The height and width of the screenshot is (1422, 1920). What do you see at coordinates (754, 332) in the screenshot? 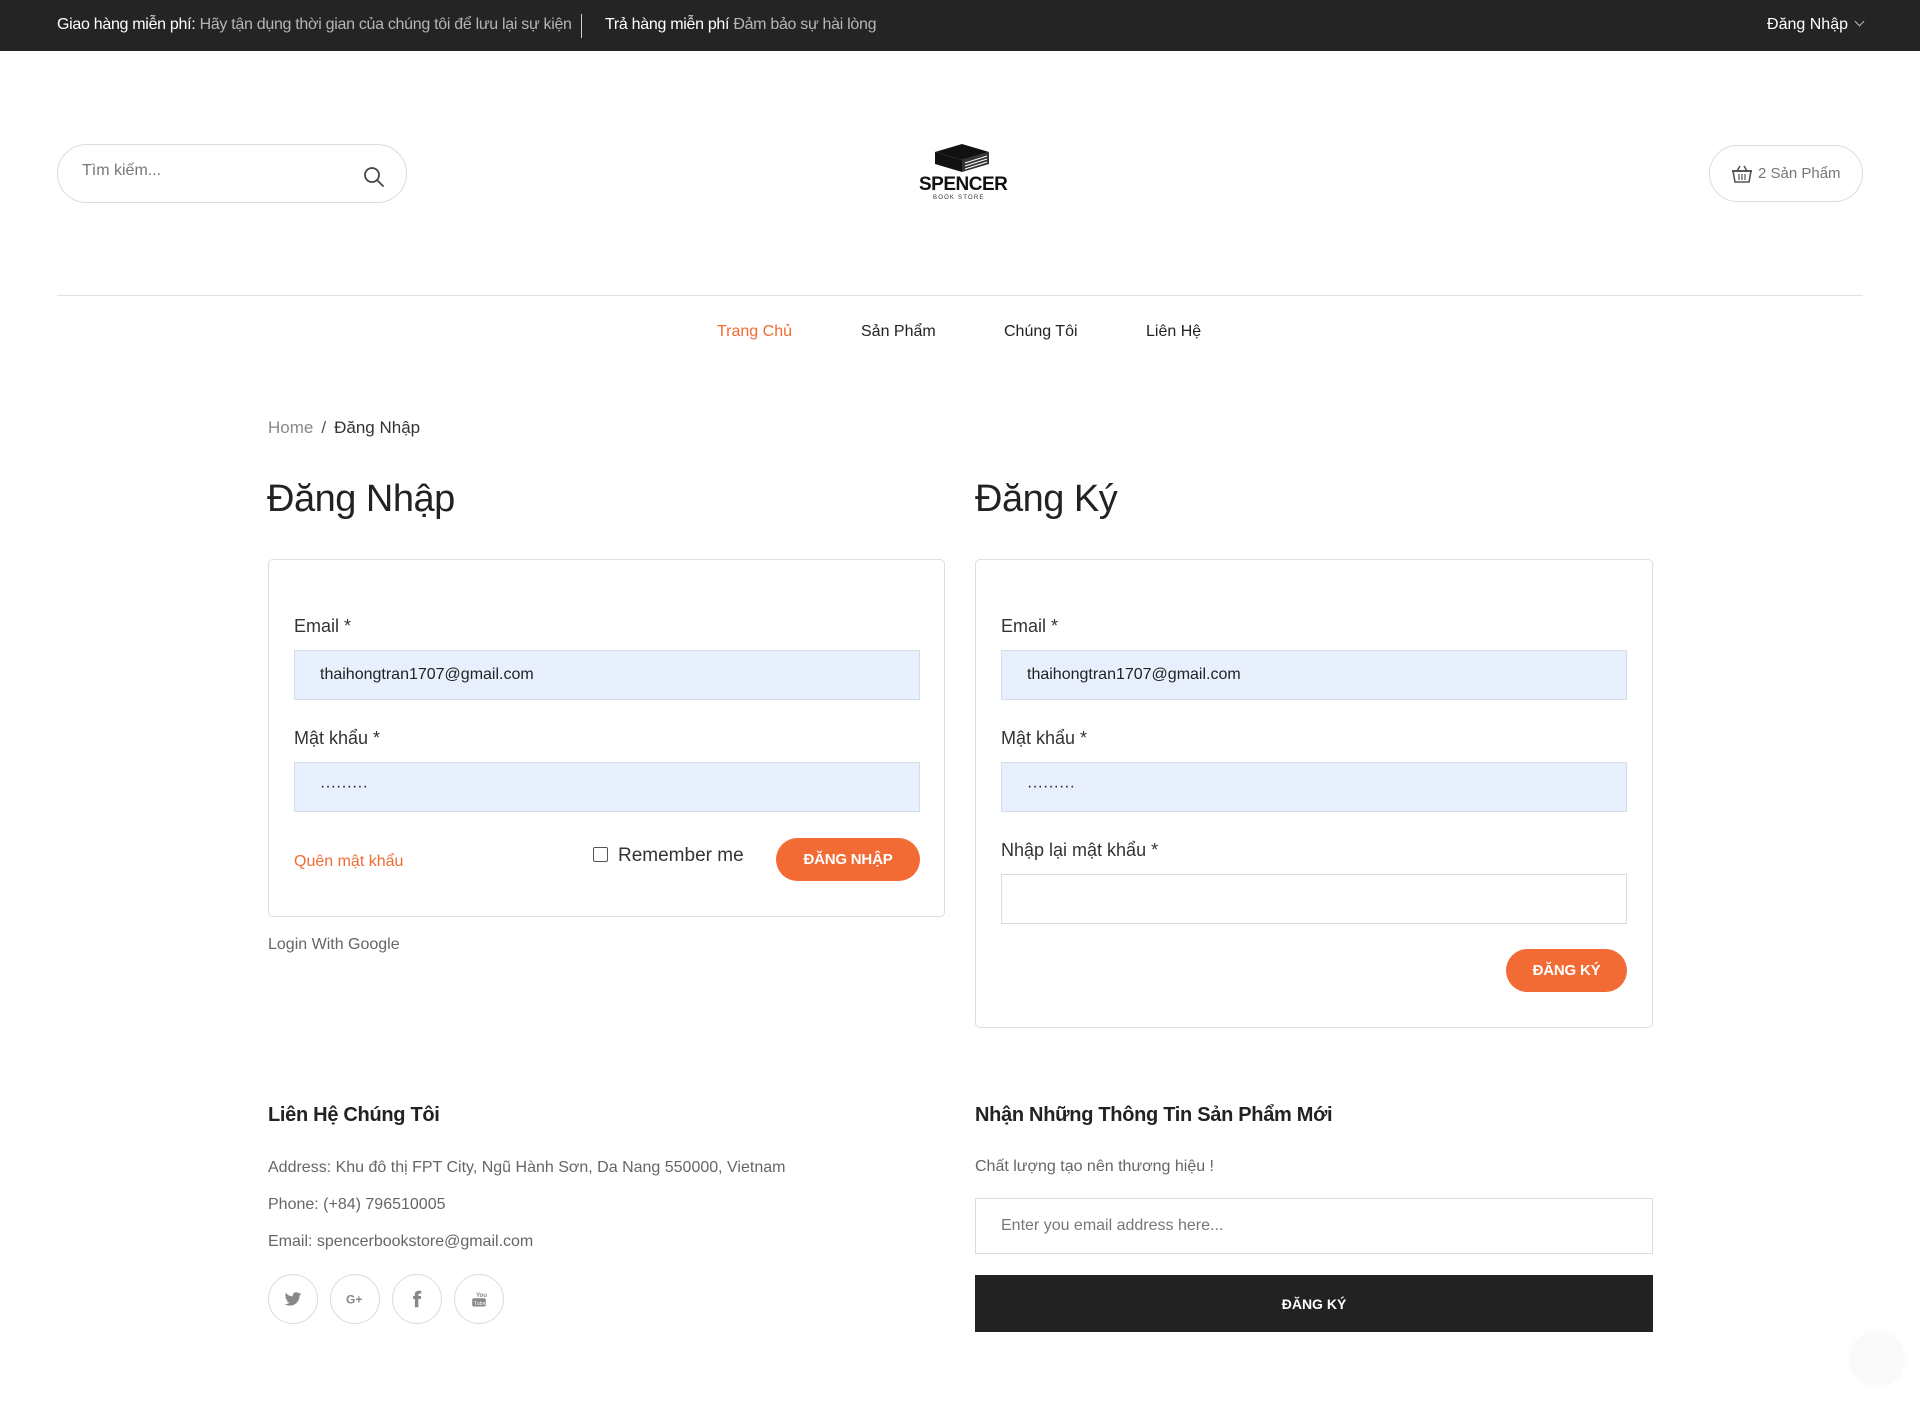
I see `nav-item-home: Trang Chủ` at bounding box center [754, 332].